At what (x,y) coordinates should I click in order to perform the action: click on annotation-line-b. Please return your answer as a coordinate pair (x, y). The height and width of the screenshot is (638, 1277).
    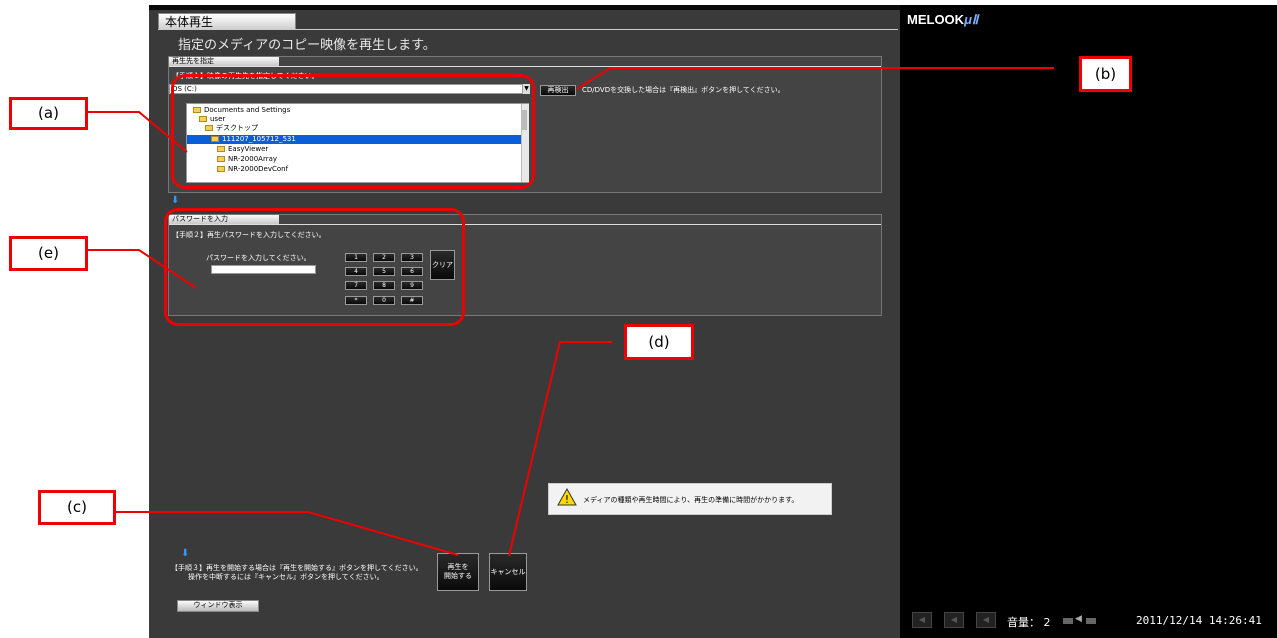
    Looking at the image, I should click on (815, 78).